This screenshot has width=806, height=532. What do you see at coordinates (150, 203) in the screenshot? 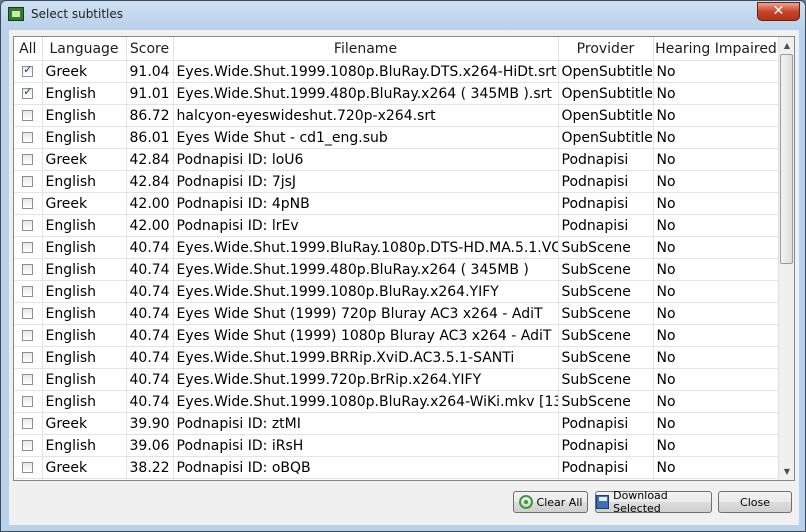
I see `score-cell: 42.00` at bounding box center [150, 203].